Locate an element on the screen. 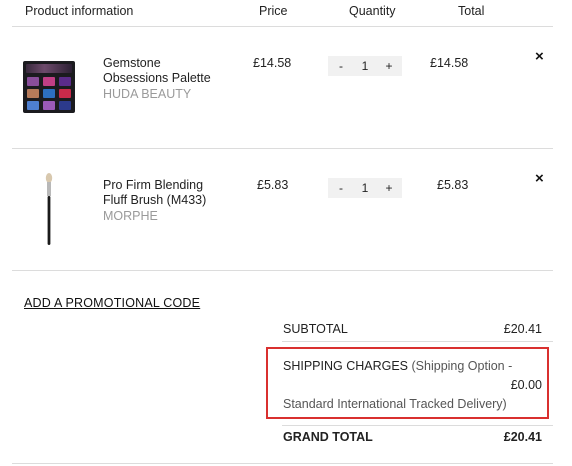 The image size is (572, 466). product-price: £5.83 is located at coordinates (273, 185).